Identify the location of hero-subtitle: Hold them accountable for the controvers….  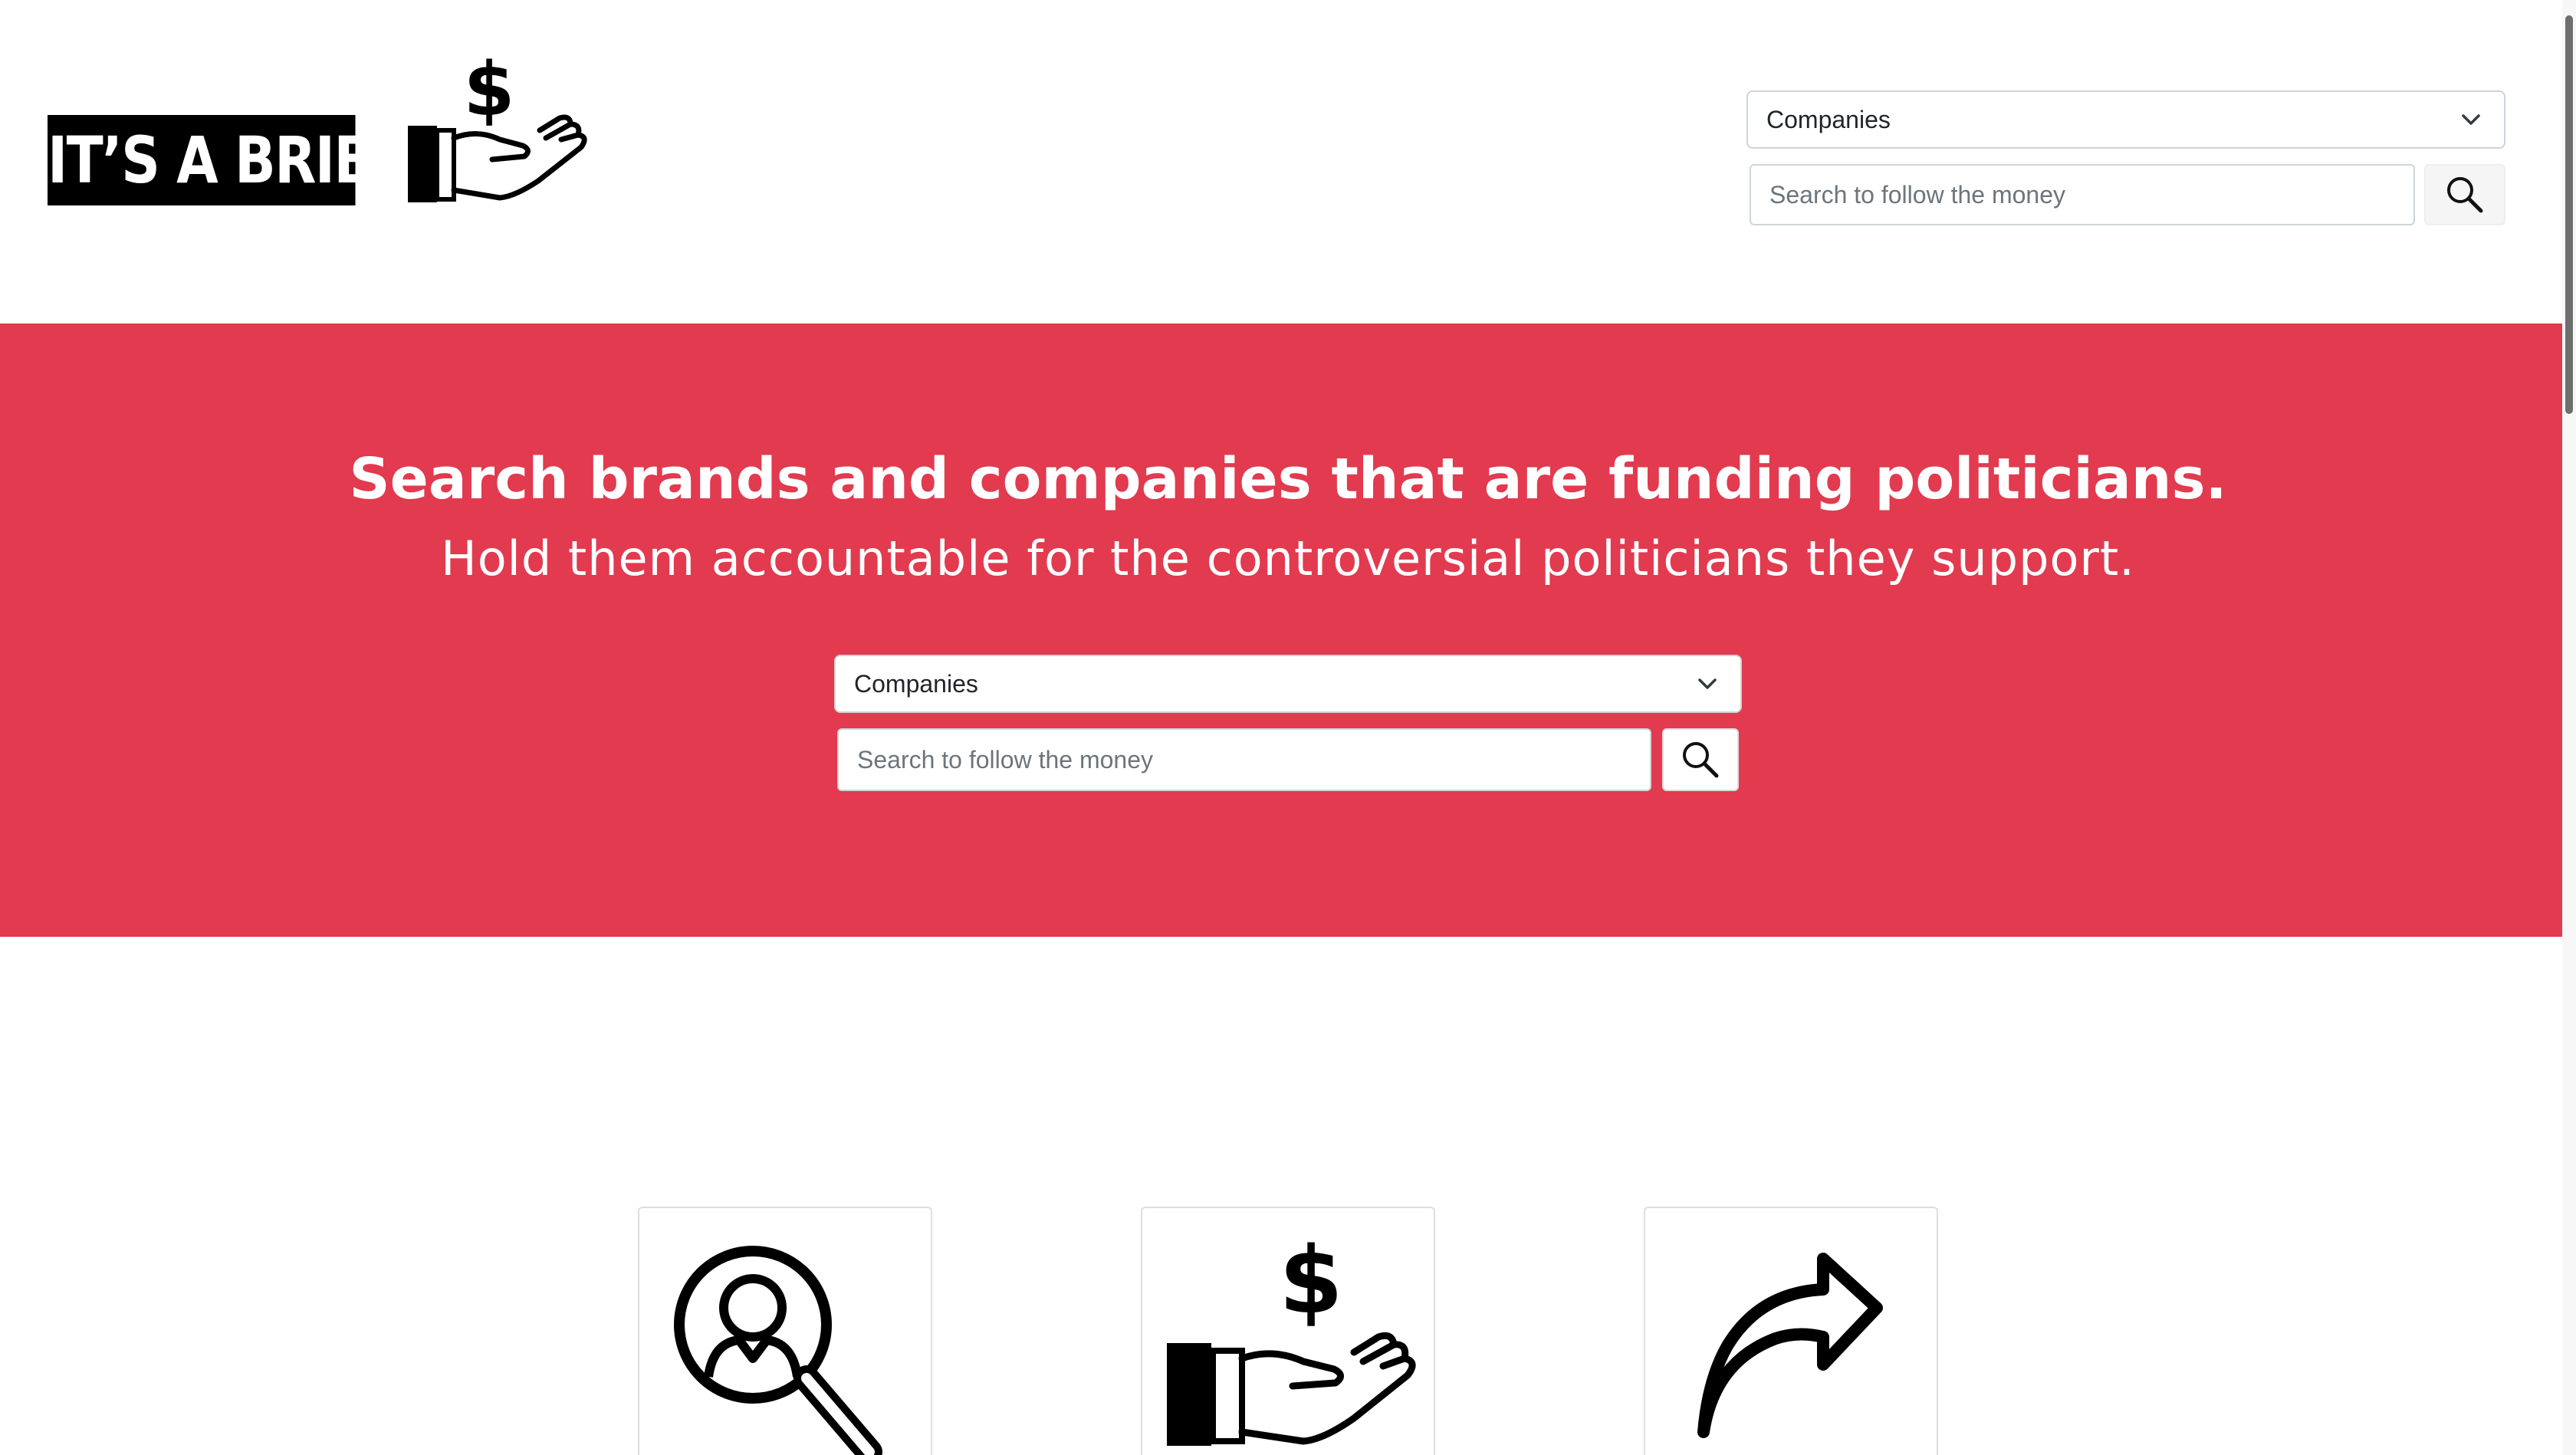
(1288, 558).